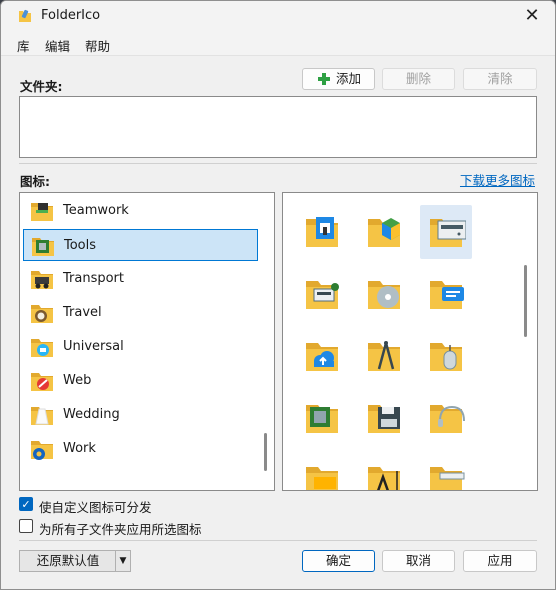 This screenshot has height=590, width=556. I want to click on library-label: Web, so click(77, 380).